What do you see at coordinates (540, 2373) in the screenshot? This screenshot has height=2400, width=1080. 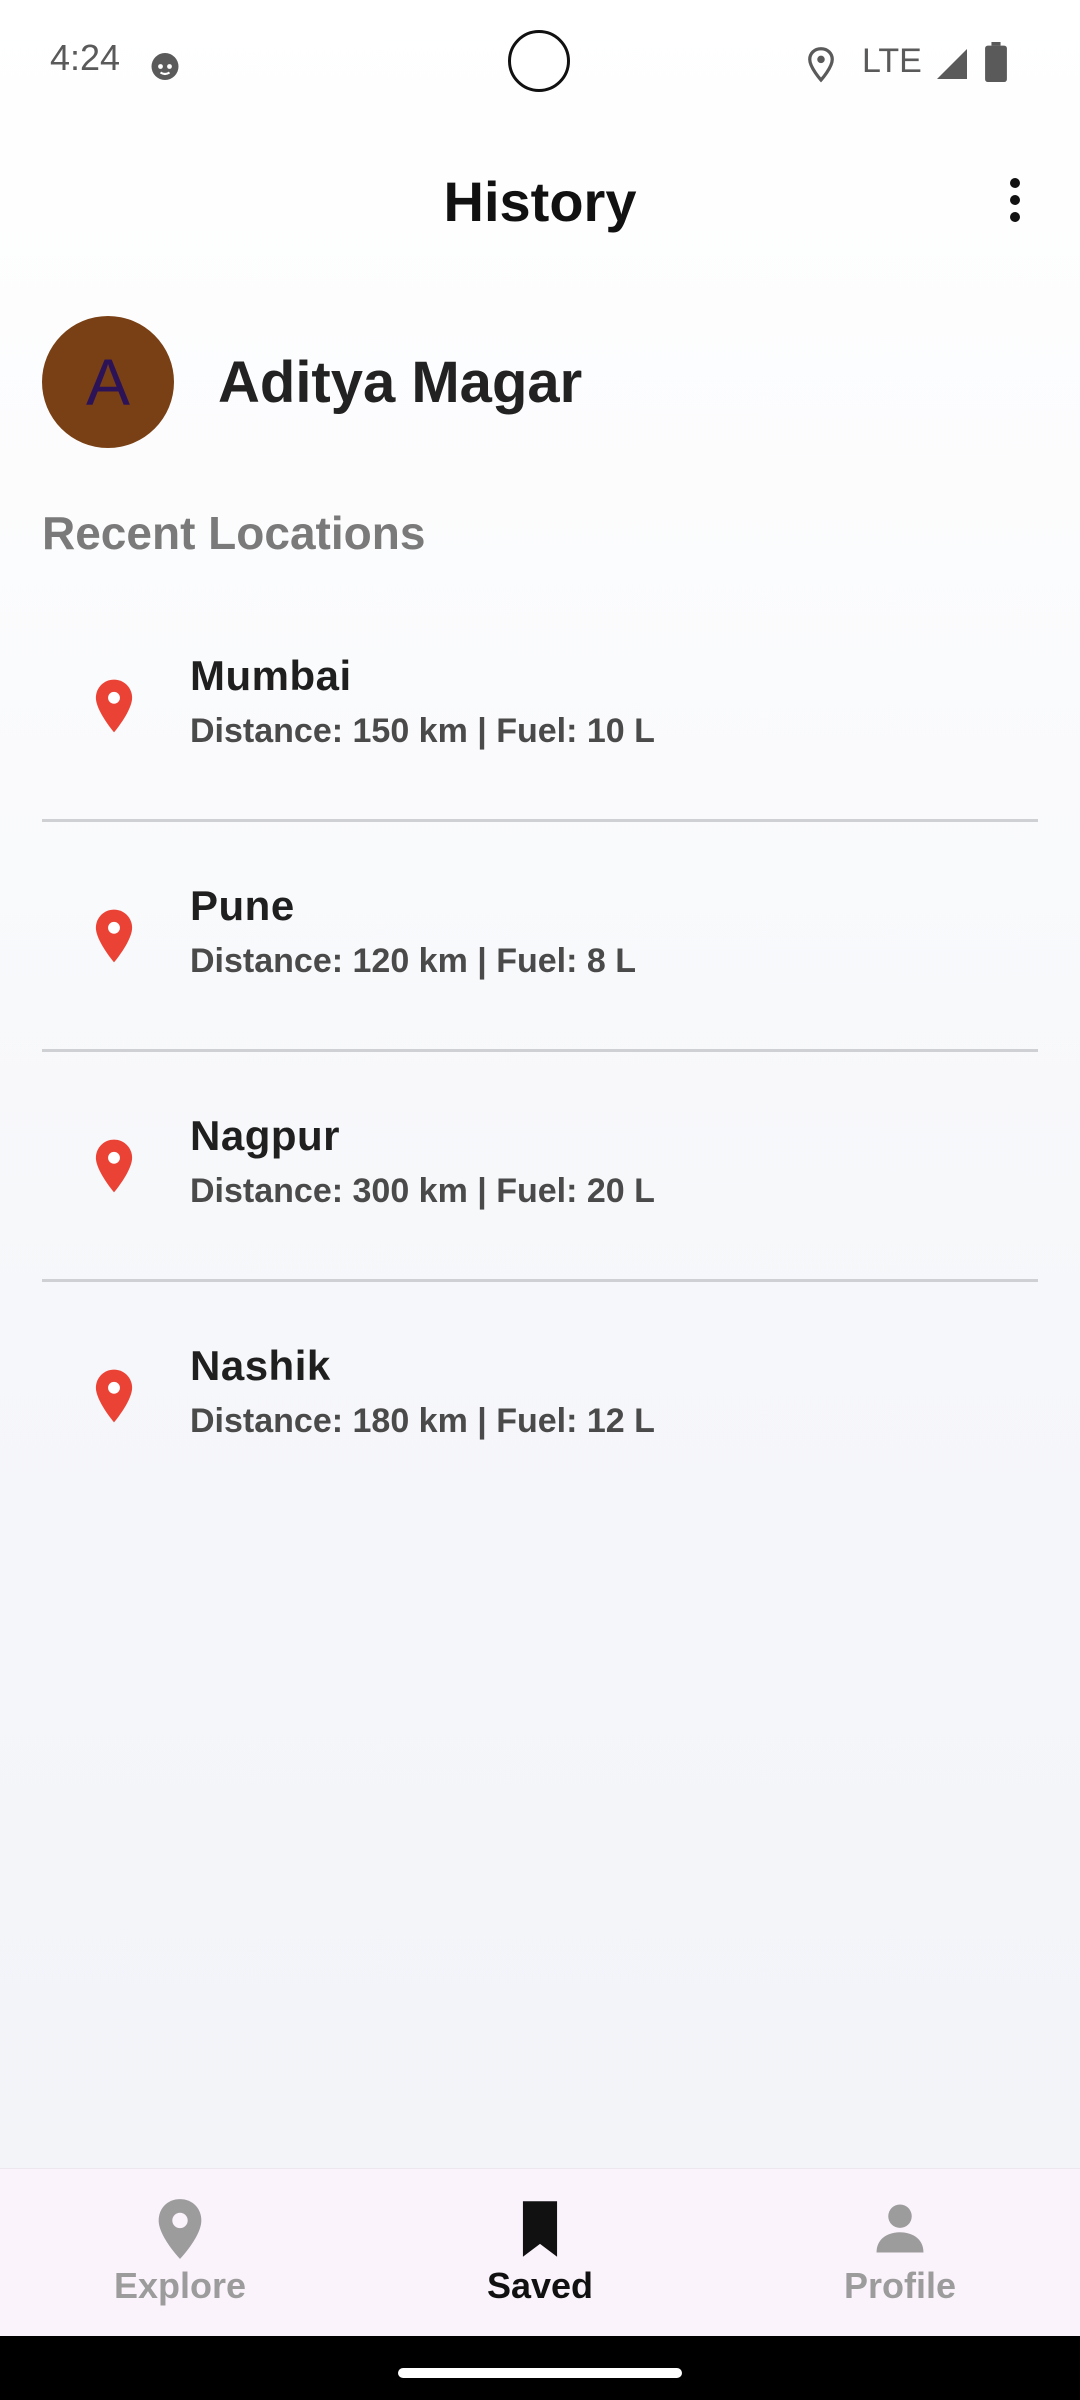 I see `home-indicator` at bounding box center [540, 2373].